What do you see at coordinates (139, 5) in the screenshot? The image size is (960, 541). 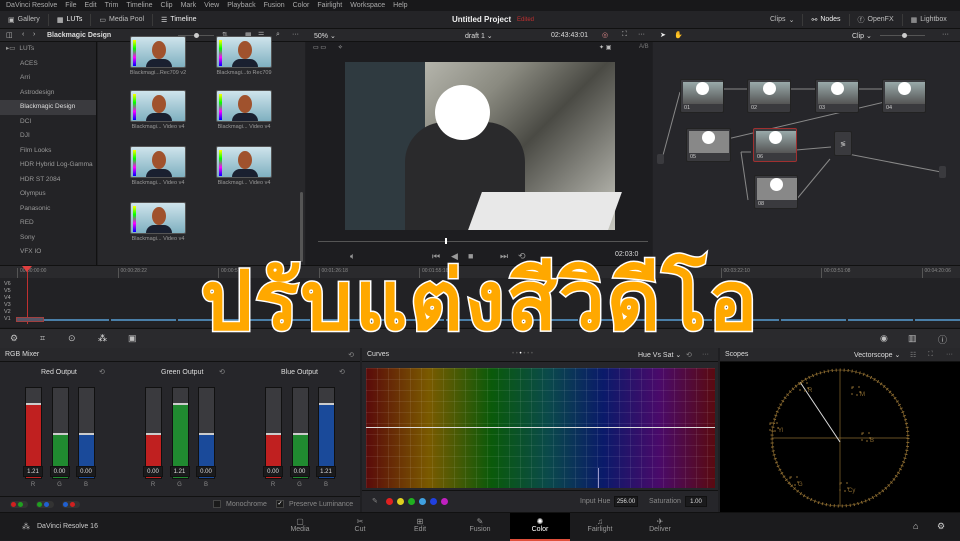 I see `menu-item-timeline: Timeline` at bounding box center [139, 5].